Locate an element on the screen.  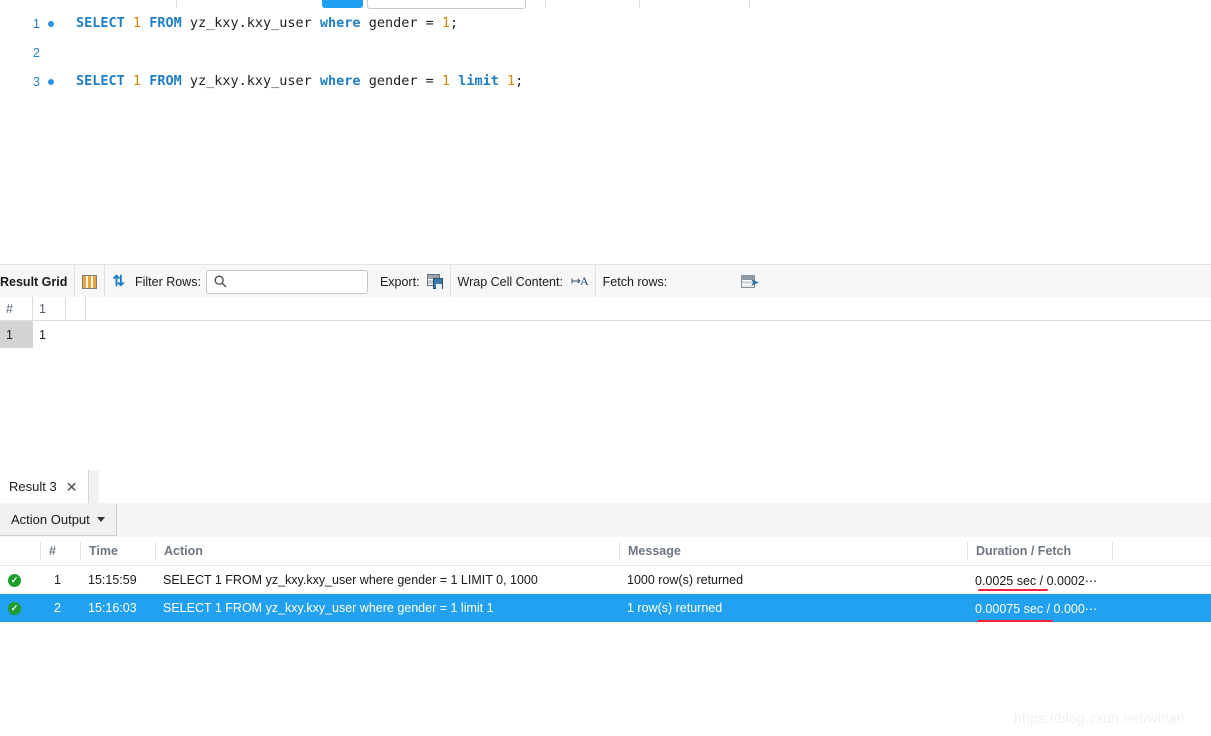
row-message: 1 row(s) returned is located at coordinates (675, 608).